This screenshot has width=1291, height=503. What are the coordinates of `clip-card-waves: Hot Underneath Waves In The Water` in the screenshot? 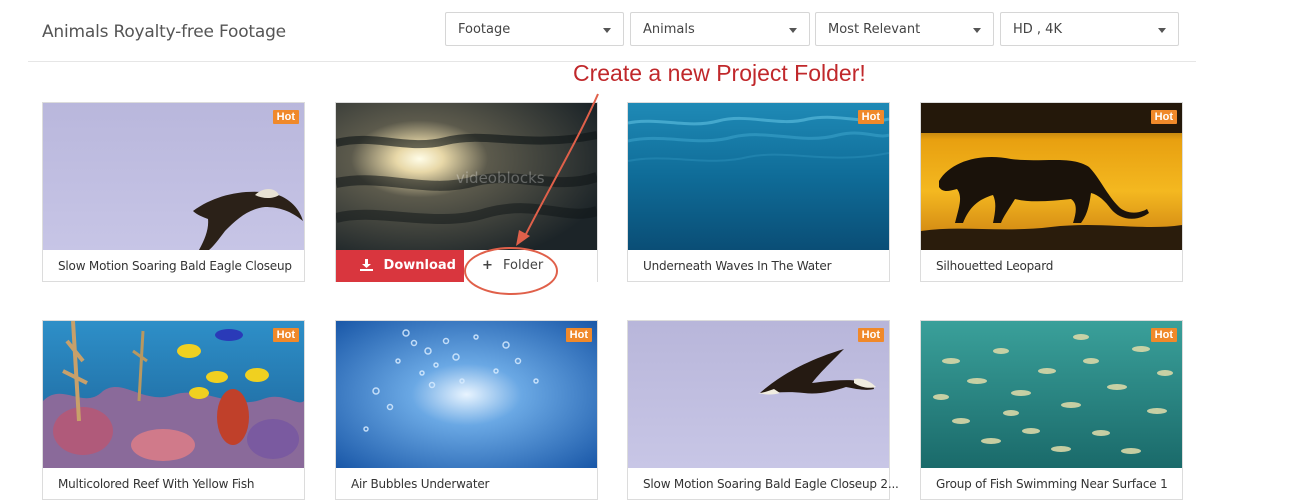 It's located at (758, 192).